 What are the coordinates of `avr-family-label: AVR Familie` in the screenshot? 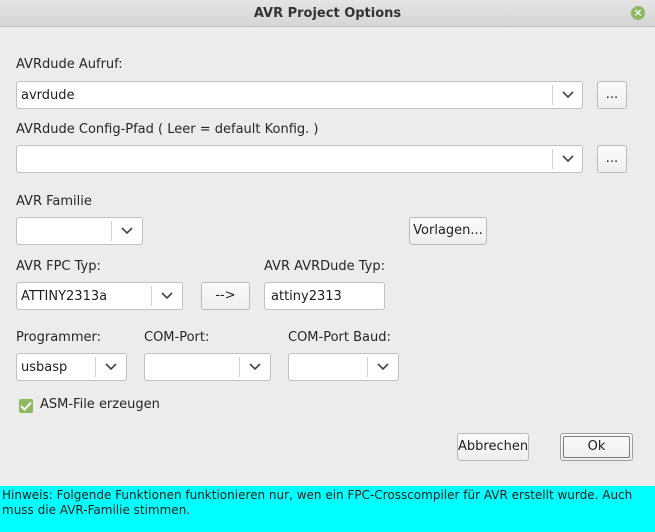 It's located at (54, 201).